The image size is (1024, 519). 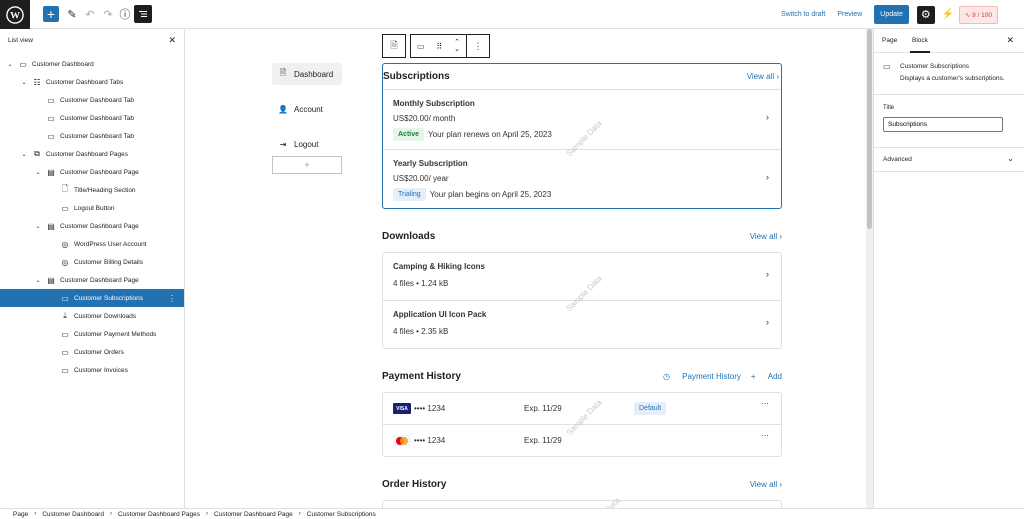 I want to click on update-button: Update, so click(x=891, y=14).